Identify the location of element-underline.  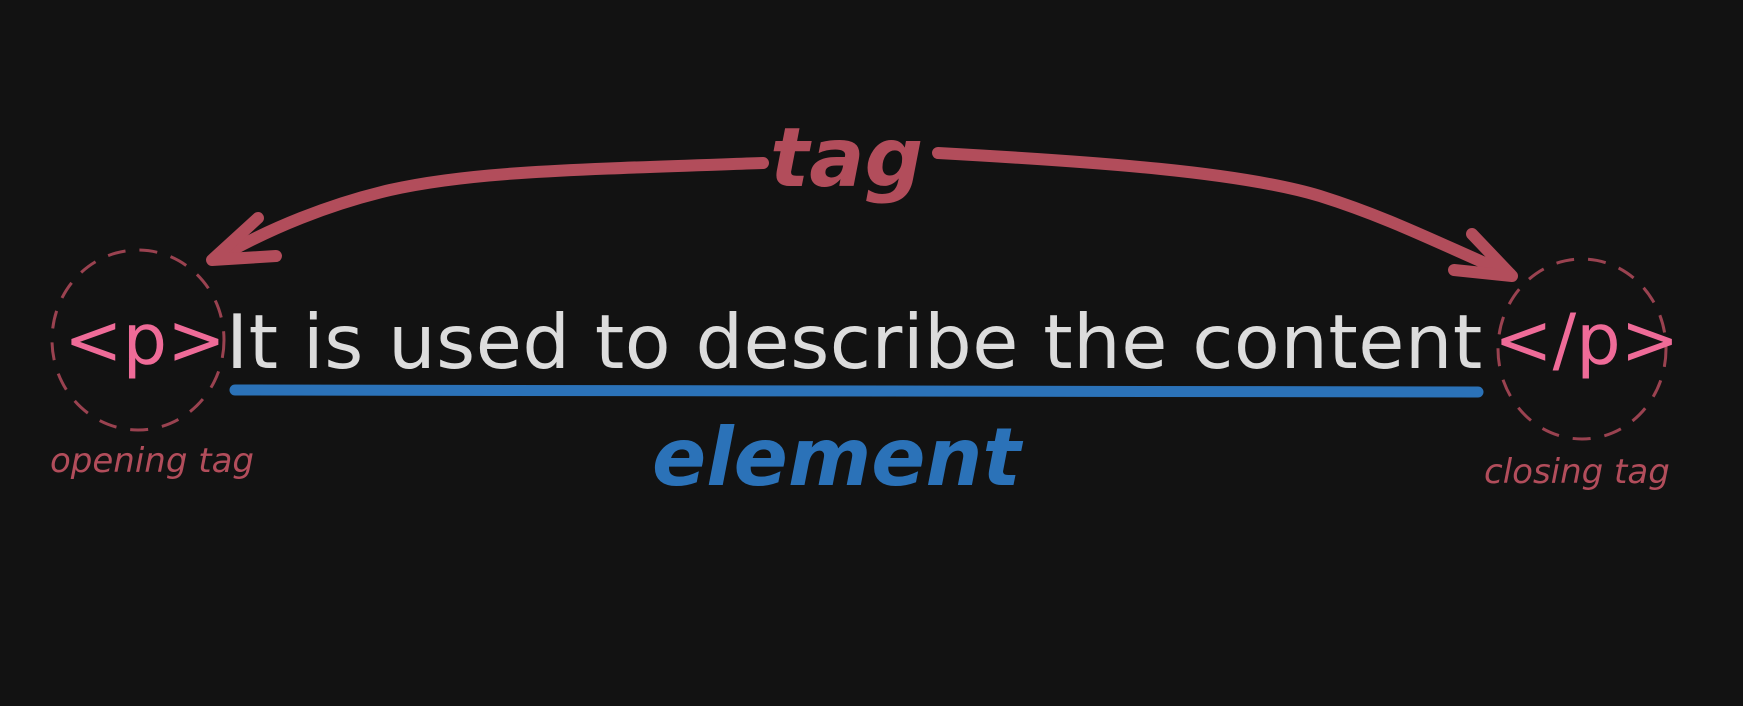
(856, 391).